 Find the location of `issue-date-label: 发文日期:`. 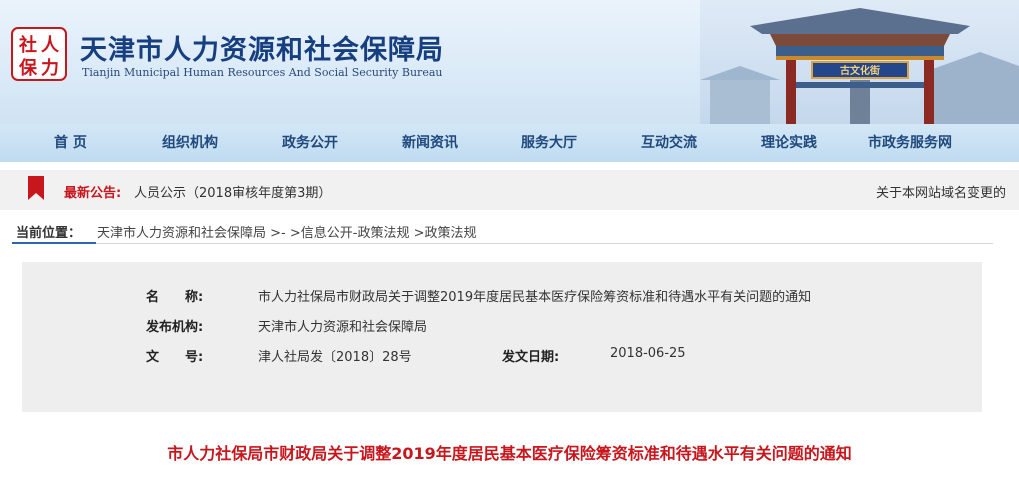

issue-date-label: 发文日期: is located at coordinates (531, 357).